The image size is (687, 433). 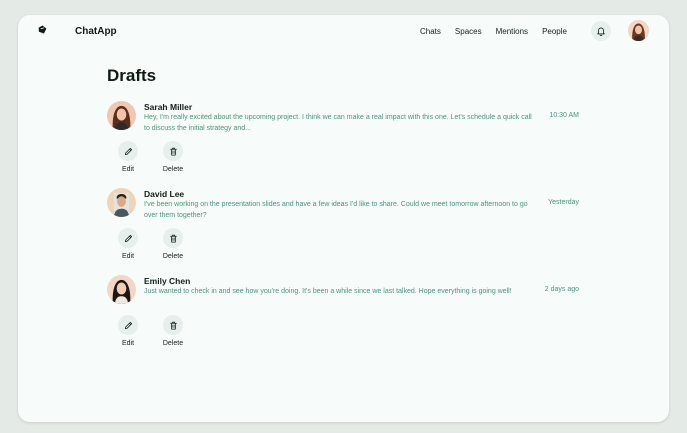 I want to click on draft-time: Yesterday, so click(x=563, y=202).